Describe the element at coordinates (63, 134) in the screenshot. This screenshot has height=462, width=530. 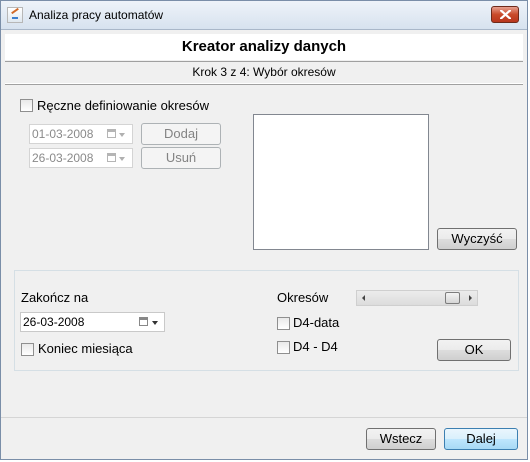
I see `date-from-value: 01-03-2008` at that location.